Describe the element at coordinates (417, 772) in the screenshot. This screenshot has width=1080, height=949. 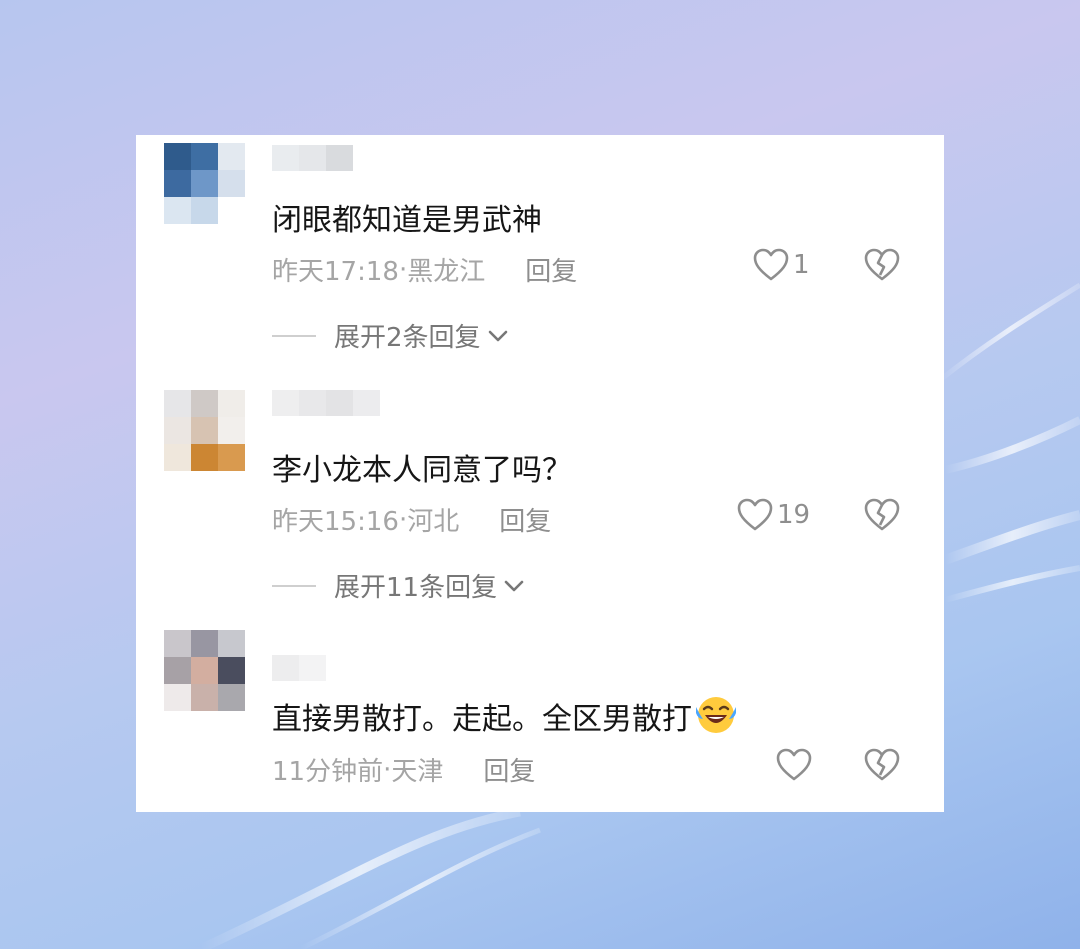
I see `comment-location: 天津` at that location.